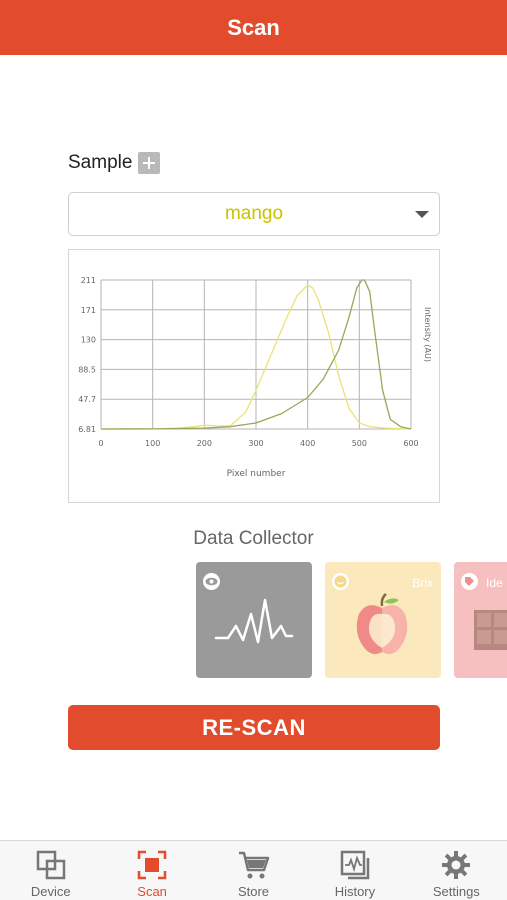 The height and width of the screenshot is (900, 507). I want to click on app-header: Scan, so click(253, 27).